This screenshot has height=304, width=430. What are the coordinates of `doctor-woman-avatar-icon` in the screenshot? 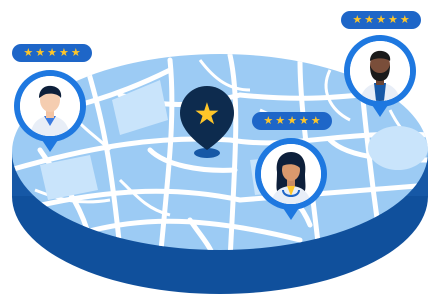 It's located at (291, 174).